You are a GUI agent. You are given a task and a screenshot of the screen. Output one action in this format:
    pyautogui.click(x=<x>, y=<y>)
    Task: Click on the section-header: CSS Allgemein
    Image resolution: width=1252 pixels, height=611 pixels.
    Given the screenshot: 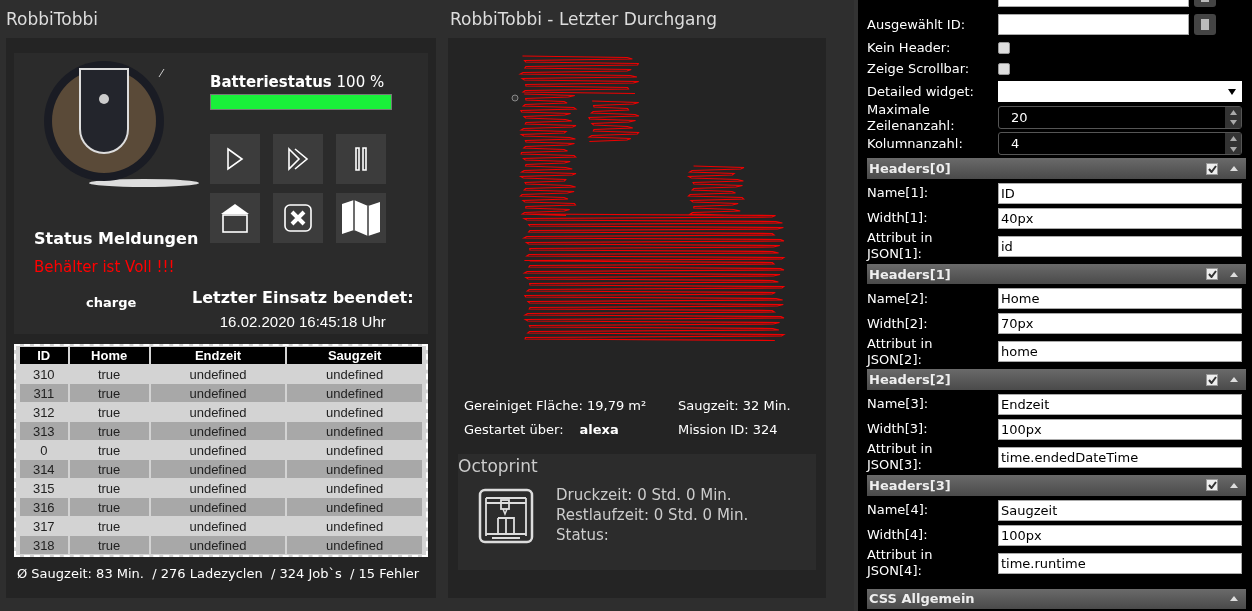 What is the action you would take?
    pyautogui.click(x=1056, y=599)
    